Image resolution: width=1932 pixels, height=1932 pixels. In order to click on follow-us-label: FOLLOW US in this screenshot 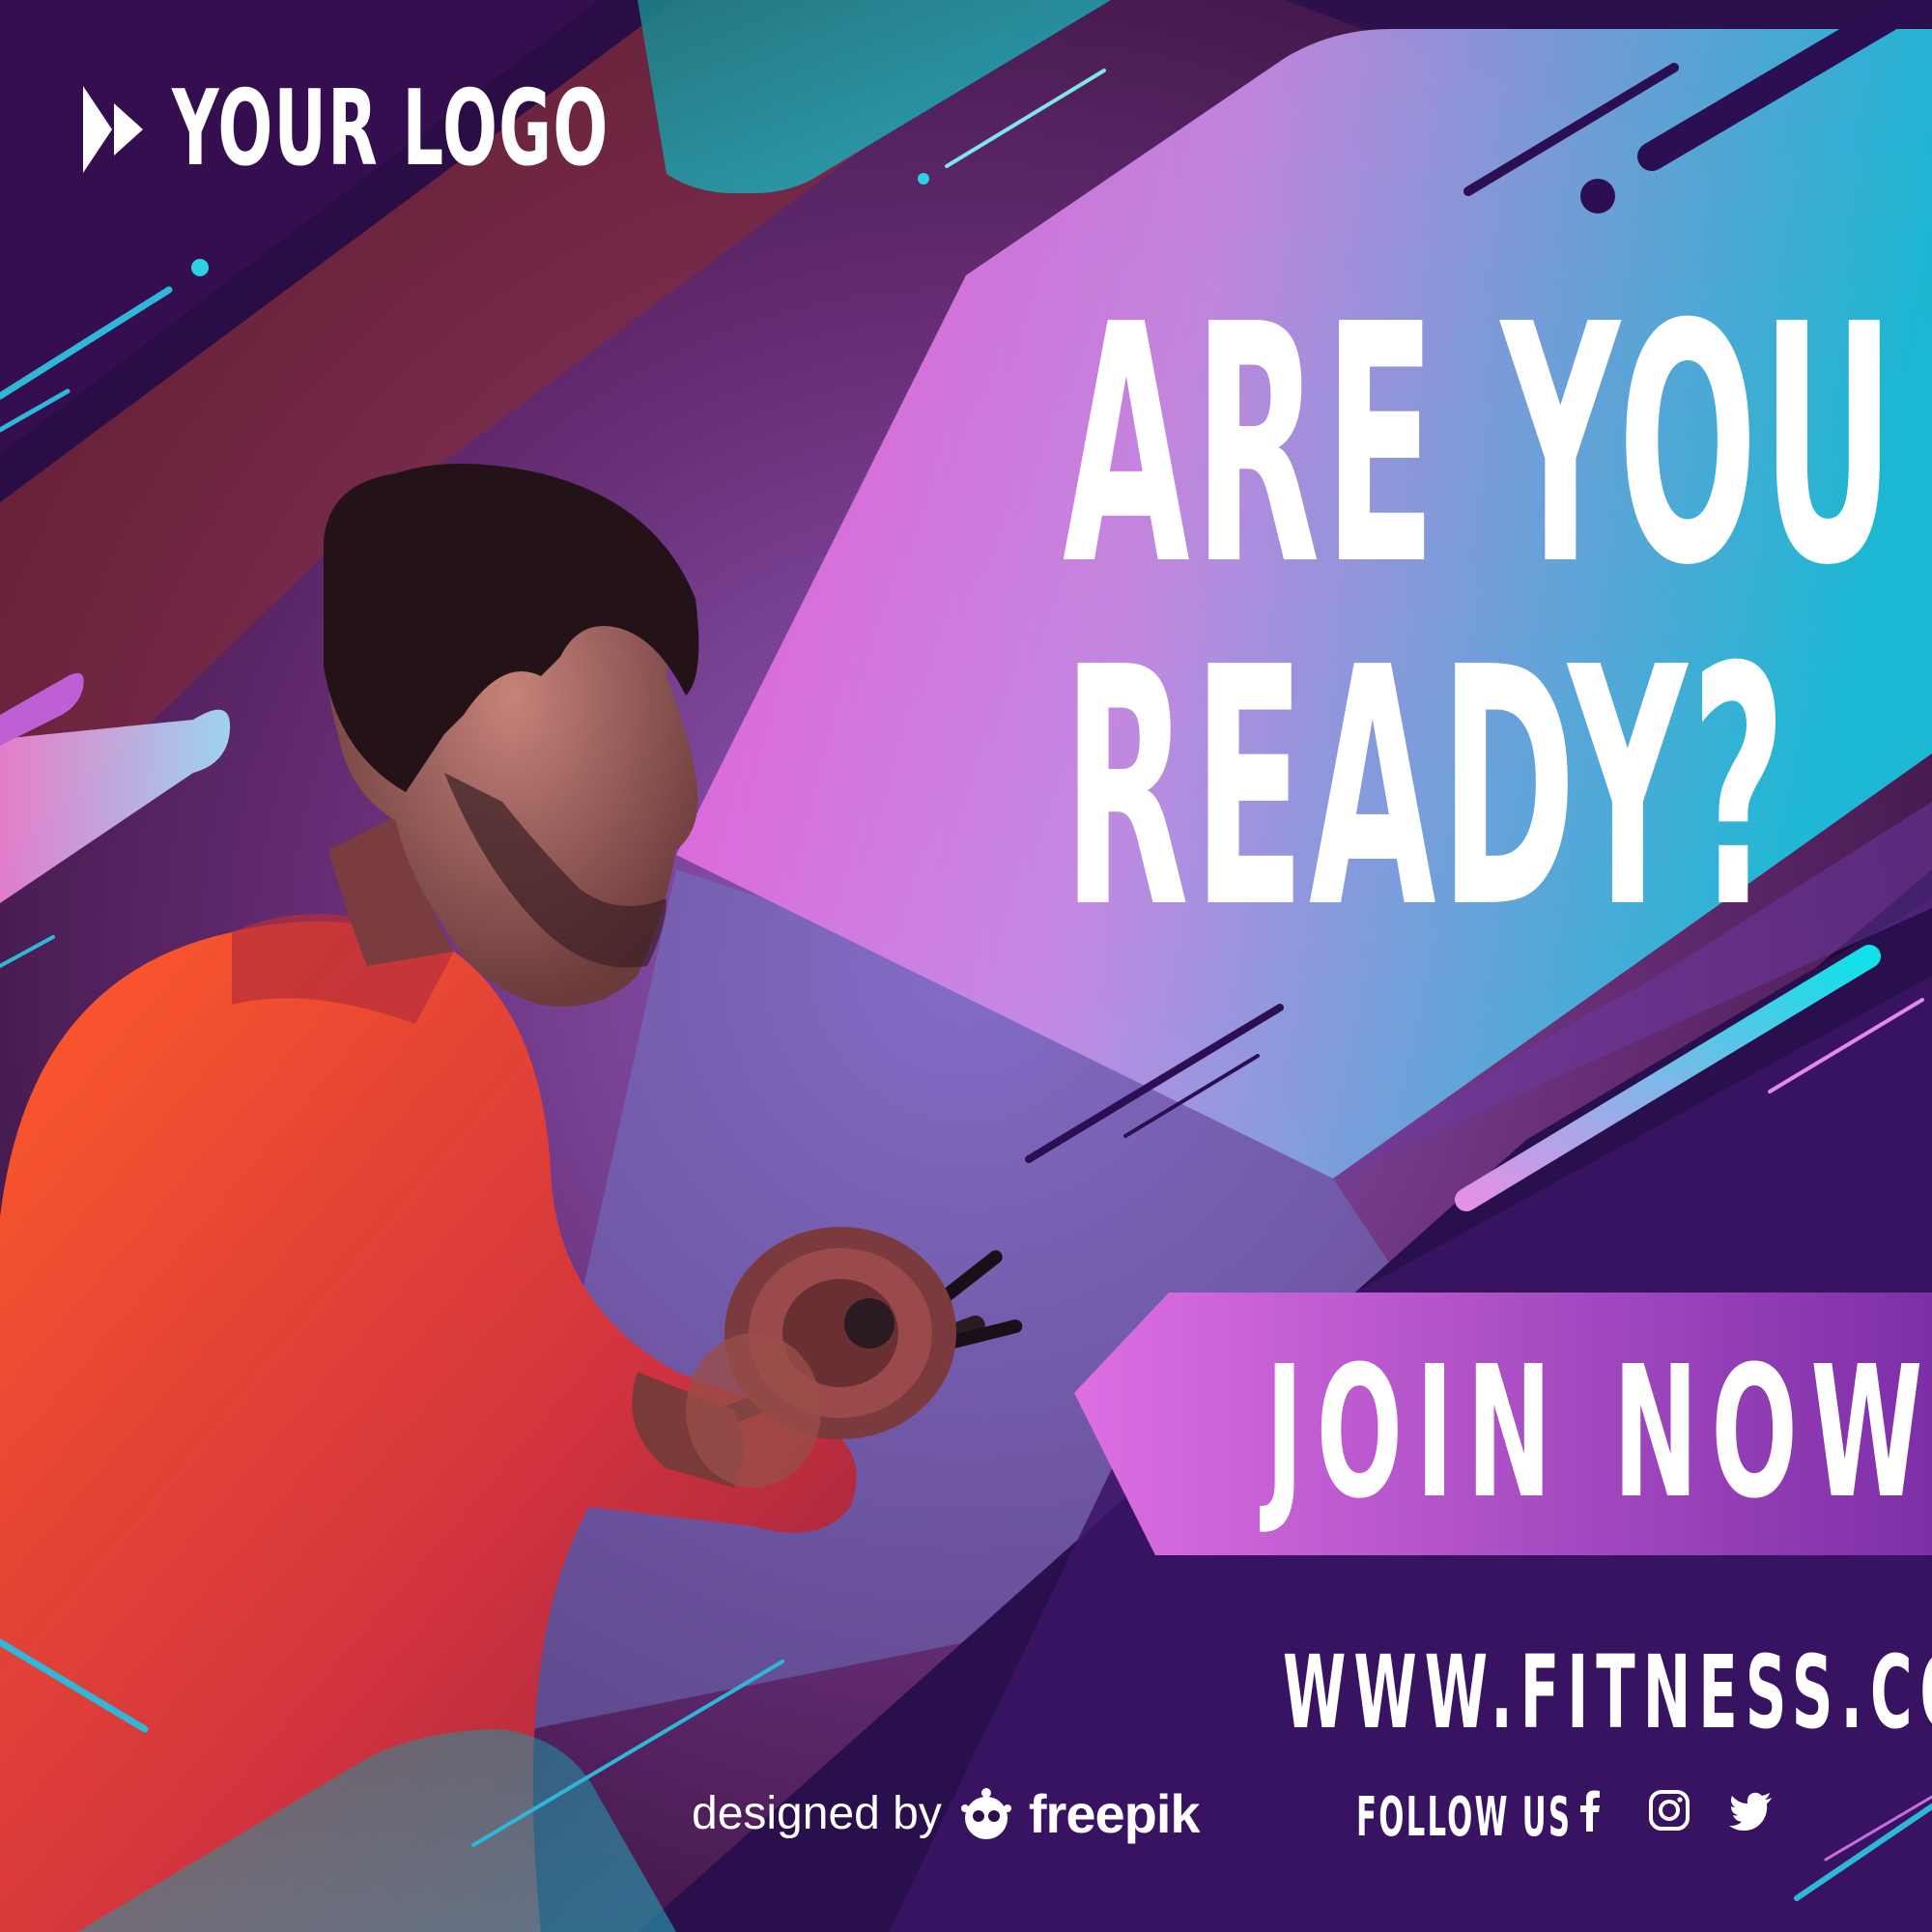, I will do `click(1464, 1817)`.